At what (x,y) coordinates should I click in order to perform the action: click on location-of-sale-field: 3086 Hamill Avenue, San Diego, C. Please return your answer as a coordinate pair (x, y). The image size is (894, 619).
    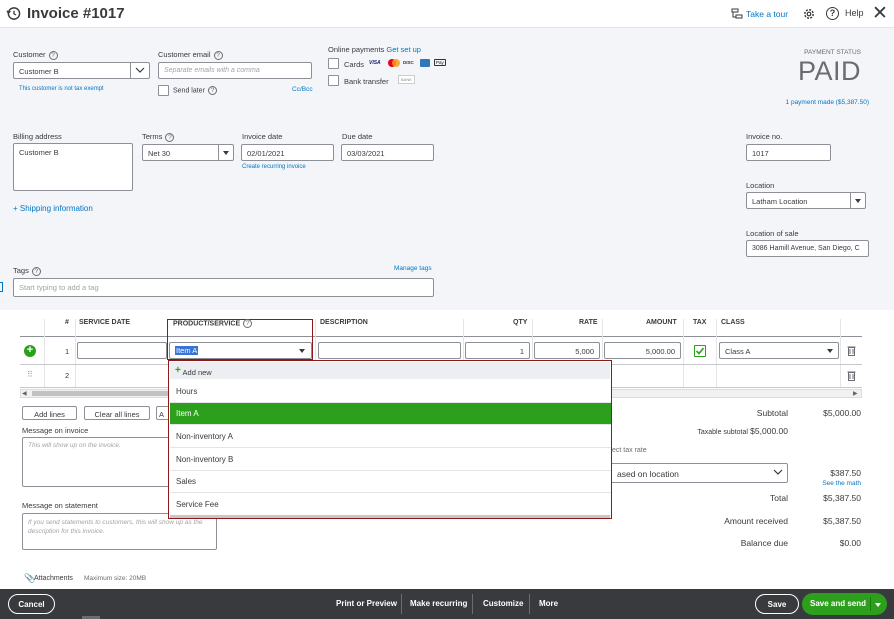
    Looking at the image, I should click on (807, 248).